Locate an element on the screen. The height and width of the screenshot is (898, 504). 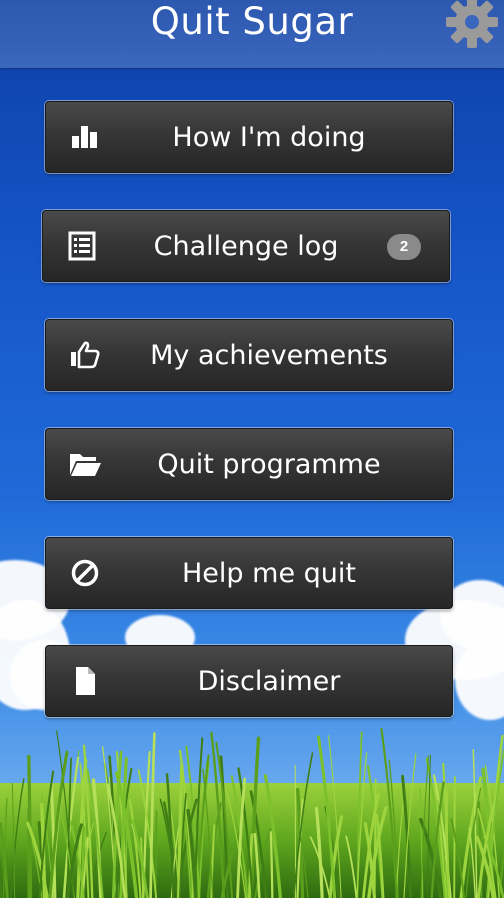
app-header: Quit Sugar is located at coordinates (252, 34).